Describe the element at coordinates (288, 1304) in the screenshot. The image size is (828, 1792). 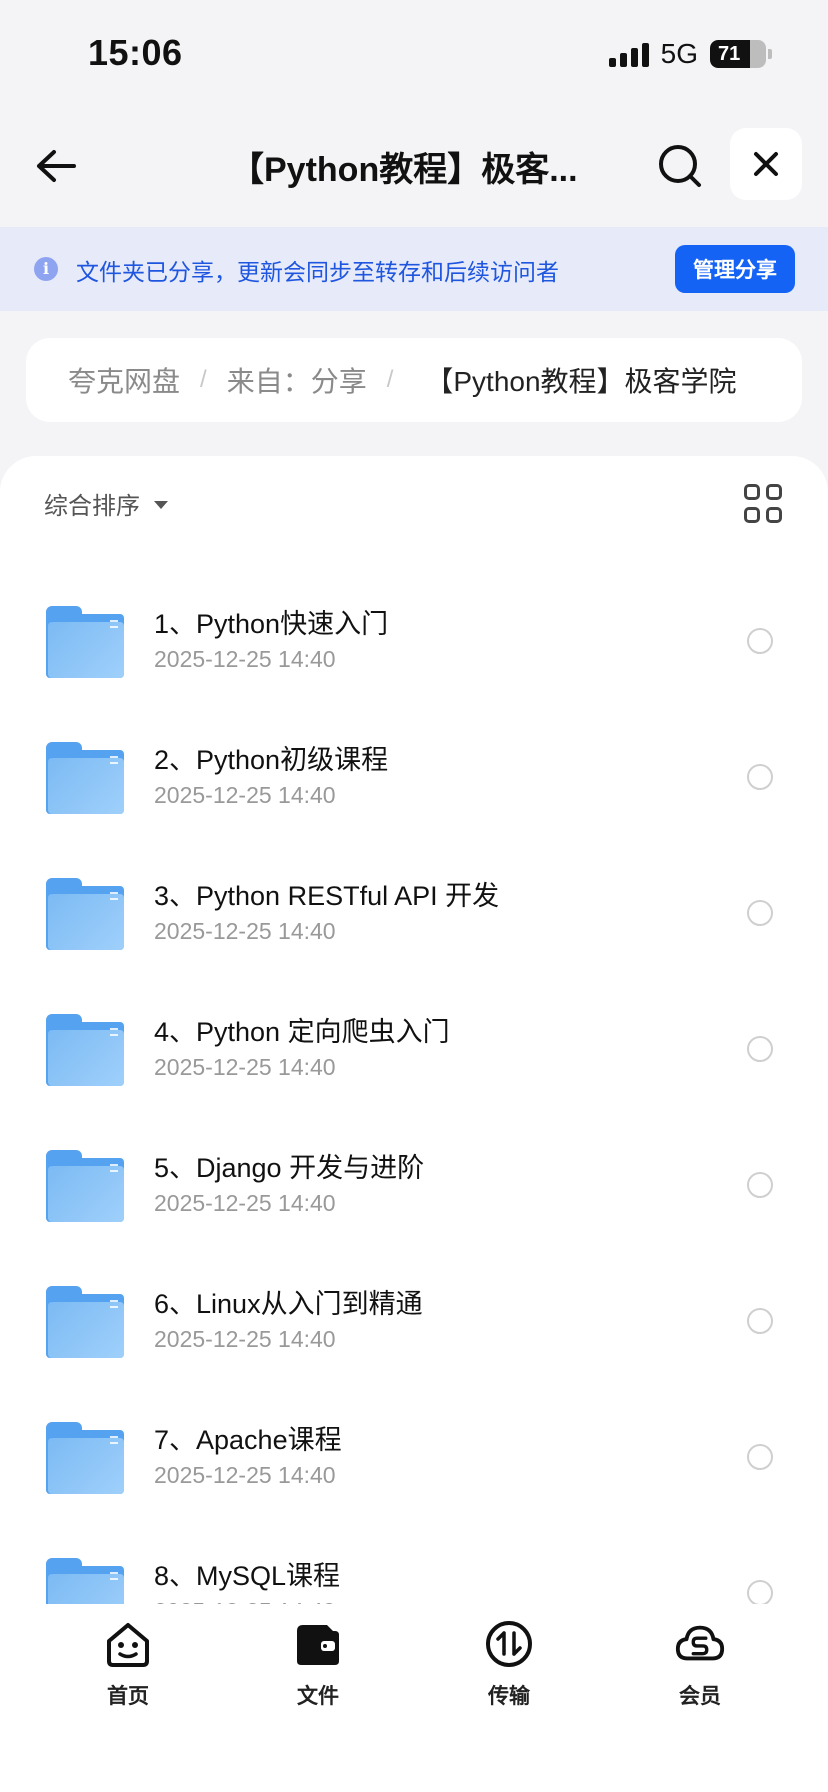
I see `file-name: 6、Linux从入门到精通` at that location.